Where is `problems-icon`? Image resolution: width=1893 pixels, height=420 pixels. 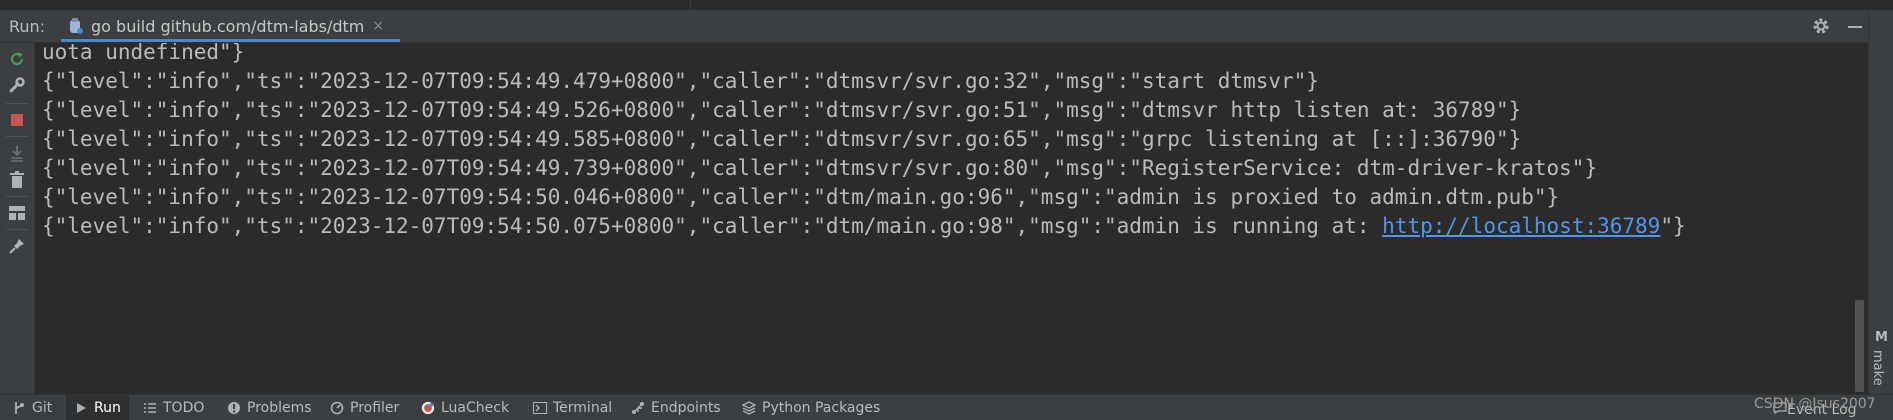
problems-icon is located at coordinates (234, 408).